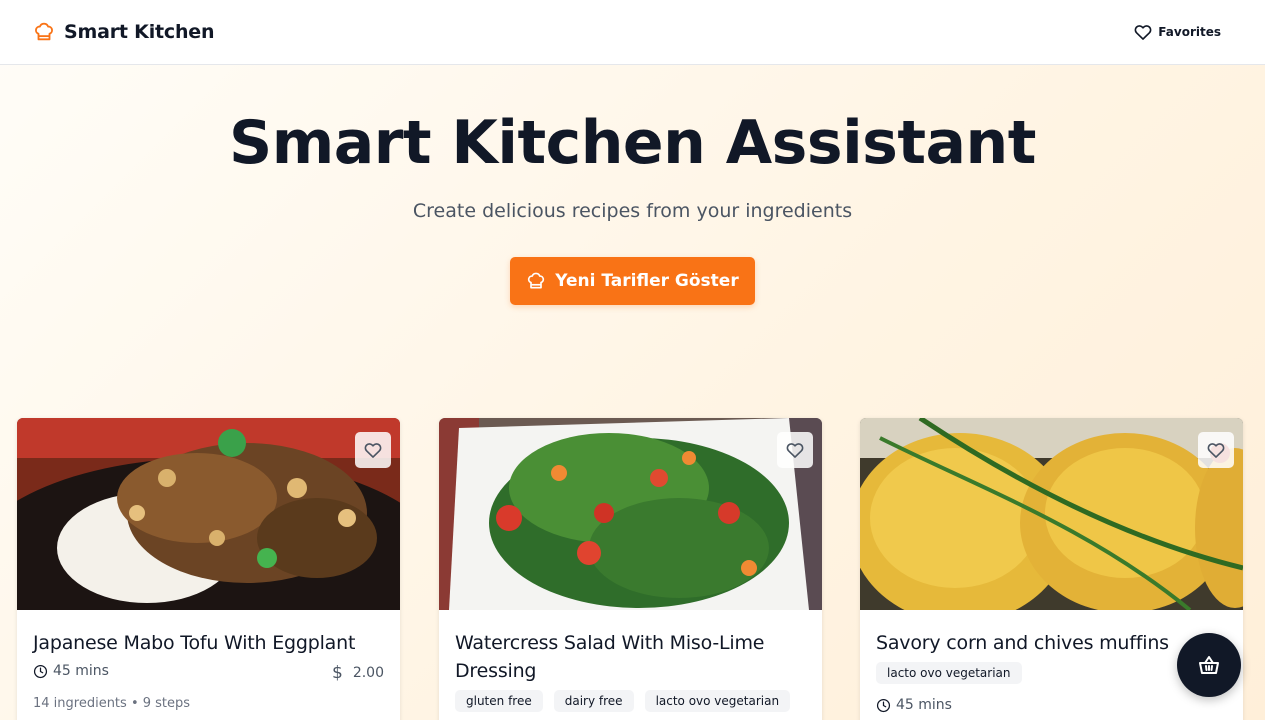 The image size is (1265, 720). I want to click on brand: Smart Kitchen, so click(123, 32).